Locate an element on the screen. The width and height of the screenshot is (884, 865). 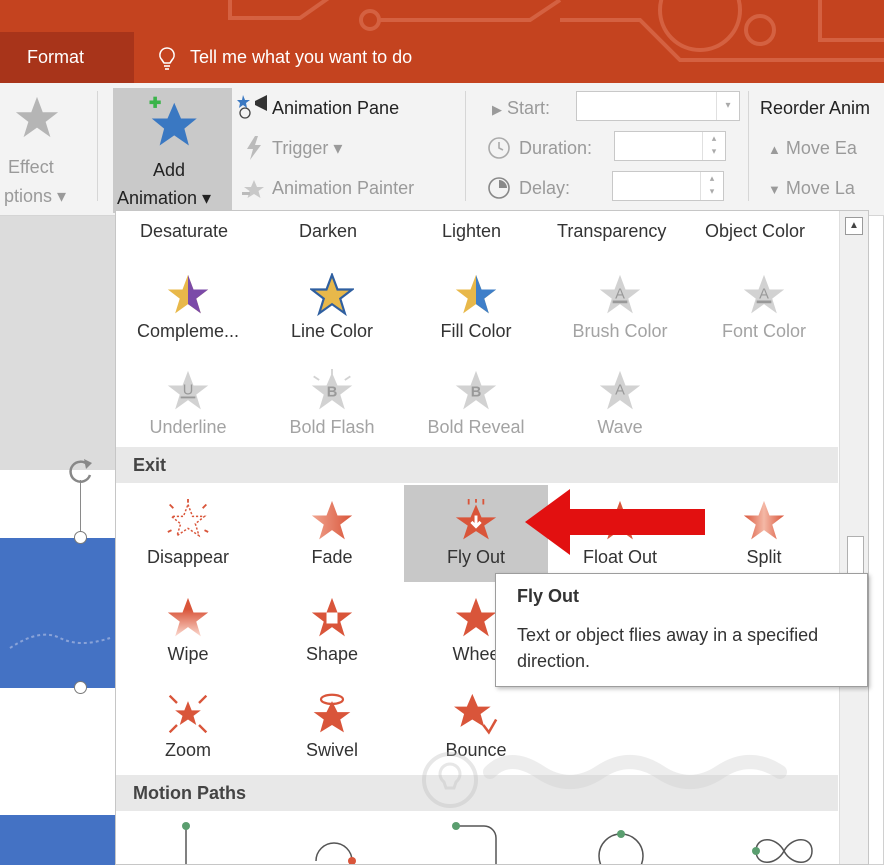
svg-text: U is located at coordinates (188, 391).